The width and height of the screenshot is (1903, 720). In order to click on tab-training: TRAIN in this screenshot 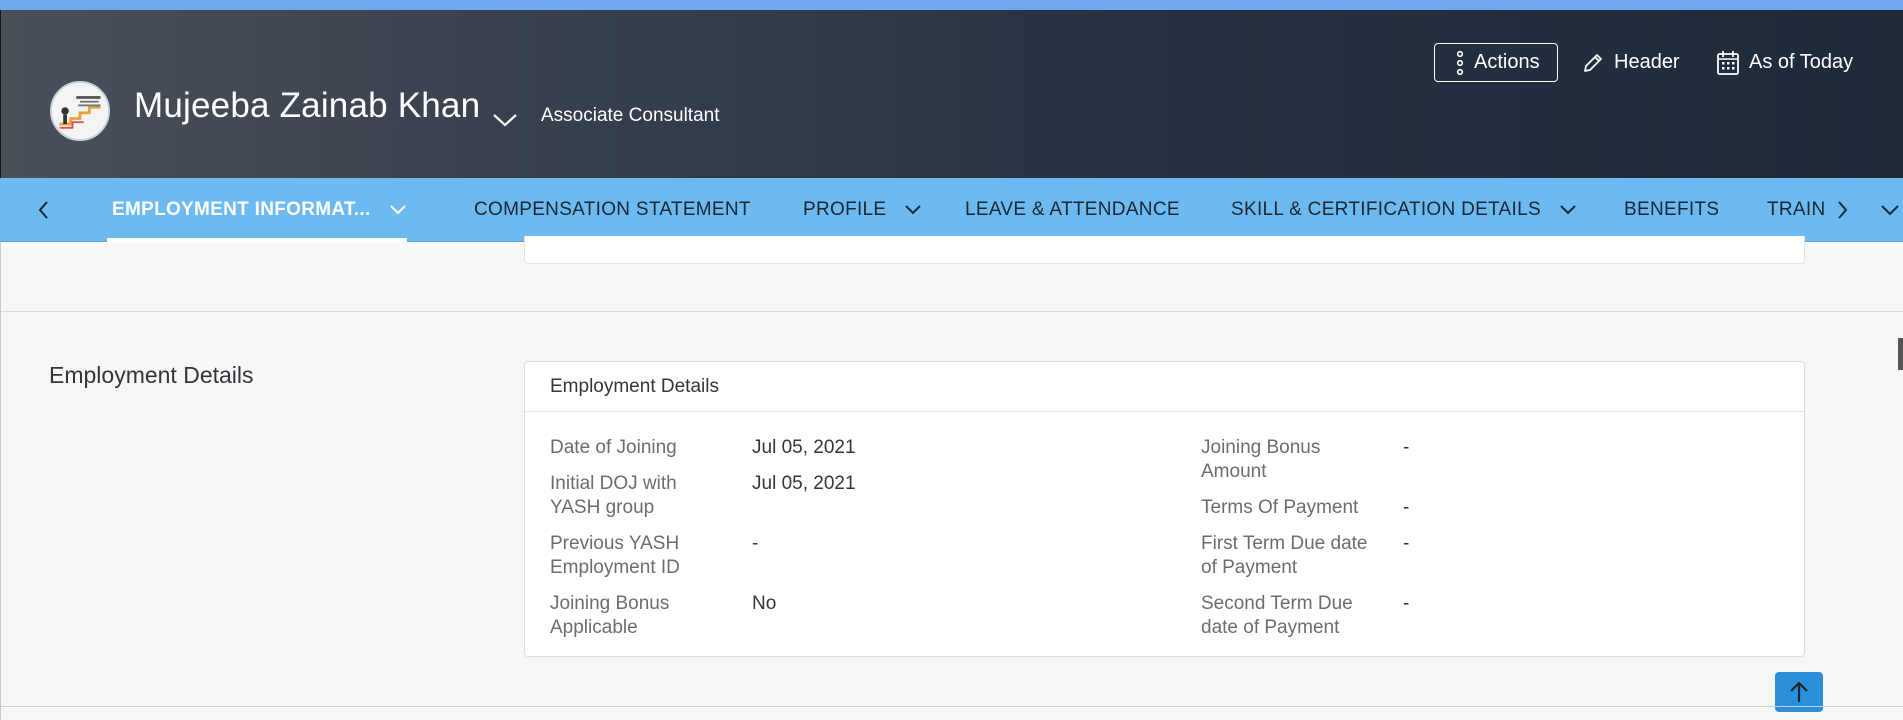, I will do `click(1798, 210)`.